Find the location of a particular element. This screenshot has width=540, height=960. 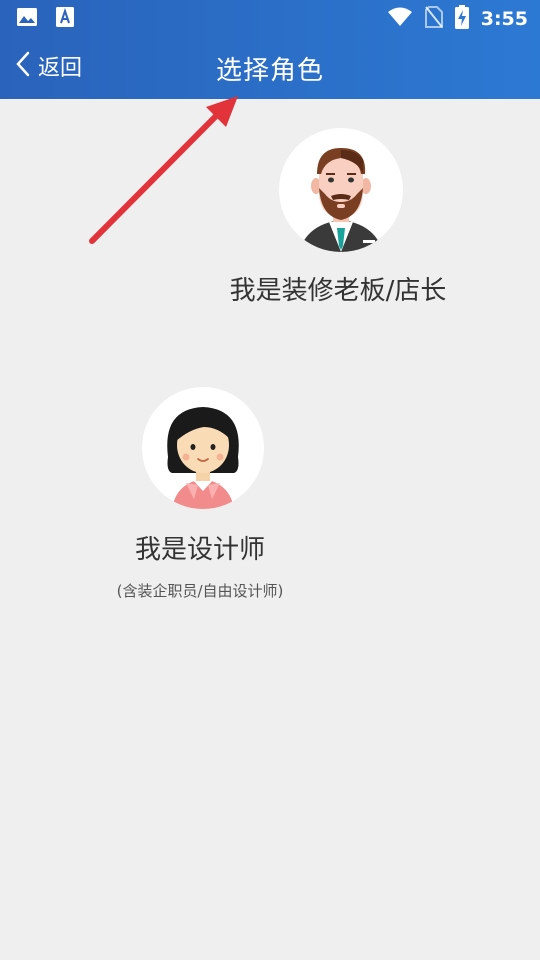

businessman-avatar-icon is located at coordinates (341, 190).